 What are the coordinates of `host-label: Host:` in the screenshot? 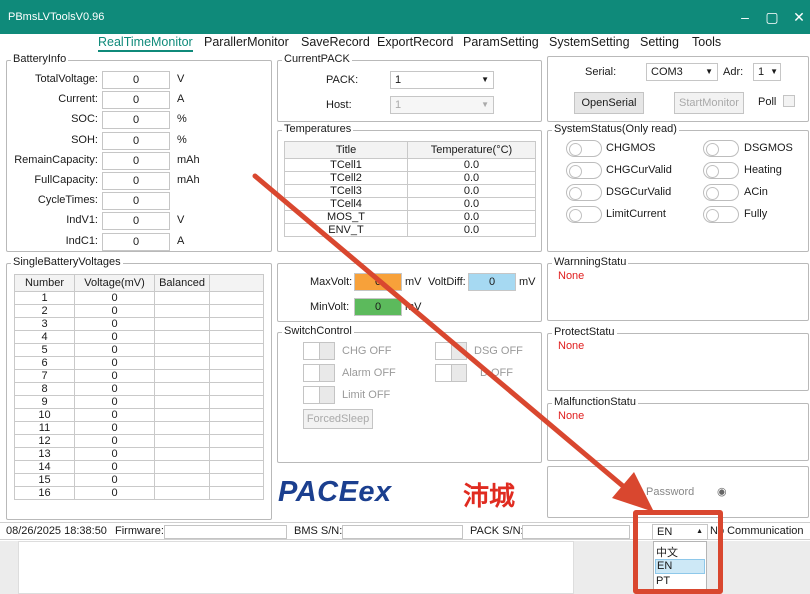 It's located at (339, 105).